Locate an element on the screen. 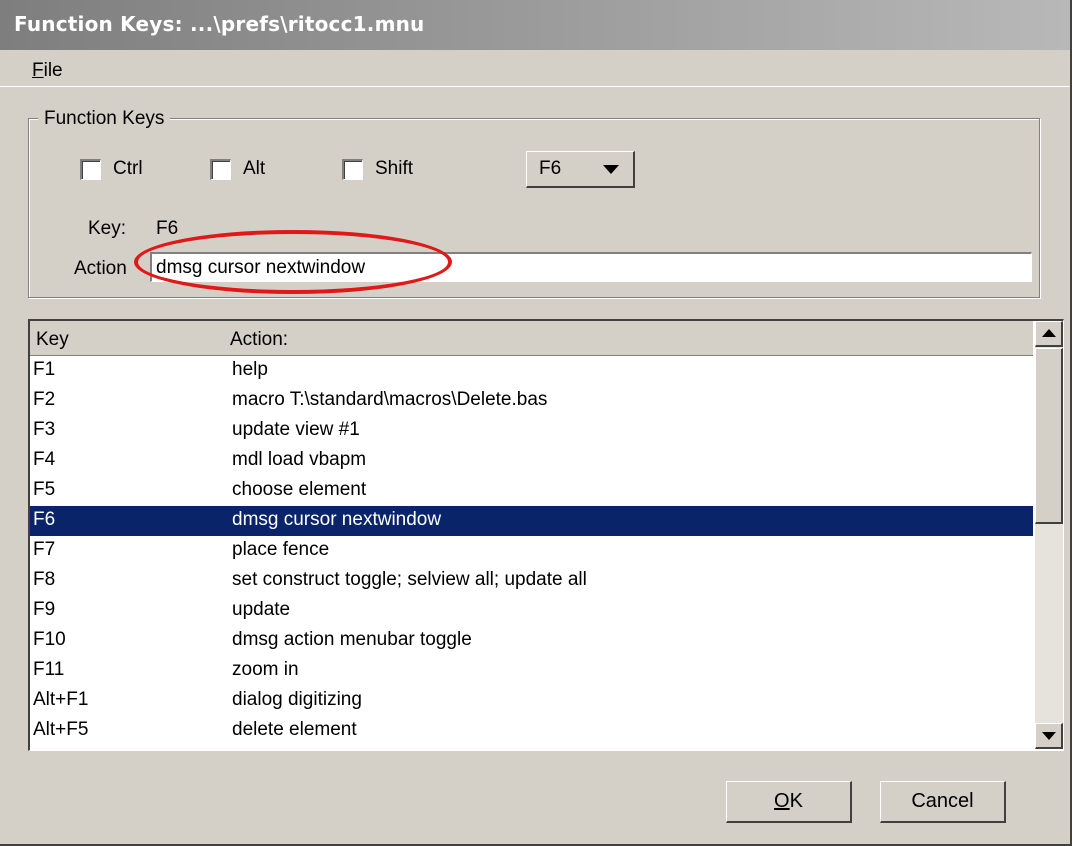 The height and width of the screenshot is (846, 1072). scroll-down-button is located at coordinates (1049, 736).